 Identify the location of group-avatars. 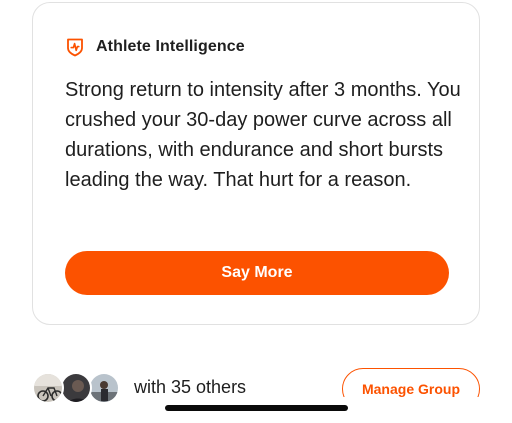
(77, 388).